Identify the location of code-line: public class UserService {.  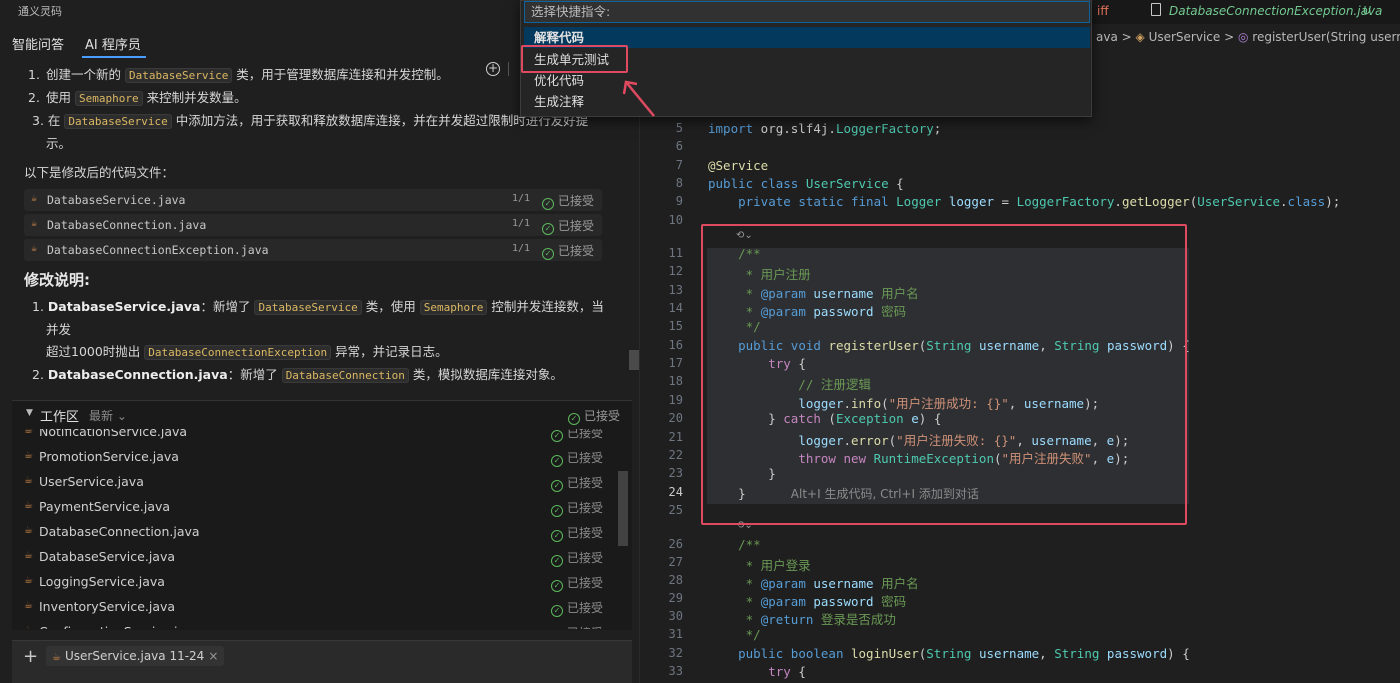
(806, 183).